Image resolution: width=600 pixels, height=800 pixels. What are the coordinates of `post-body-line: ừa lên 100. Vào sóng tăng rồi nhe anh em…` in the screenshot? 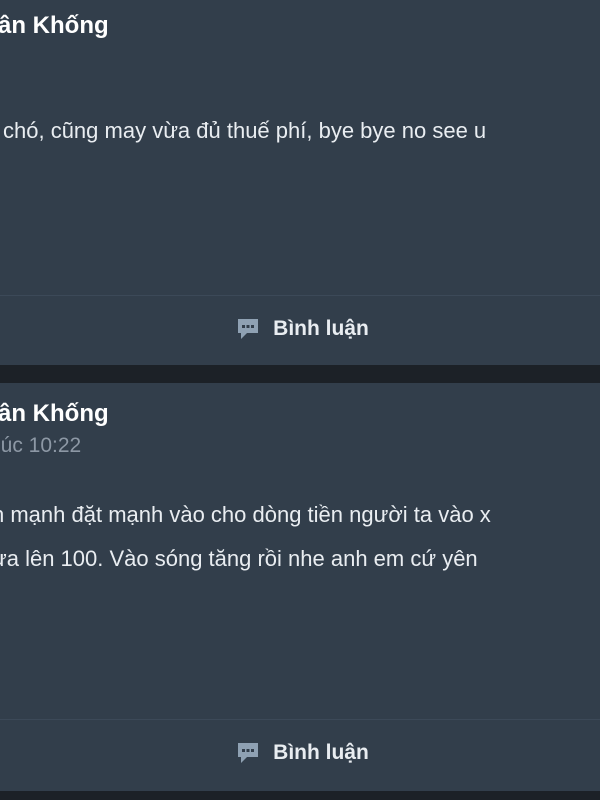 It's located at (239, 558).